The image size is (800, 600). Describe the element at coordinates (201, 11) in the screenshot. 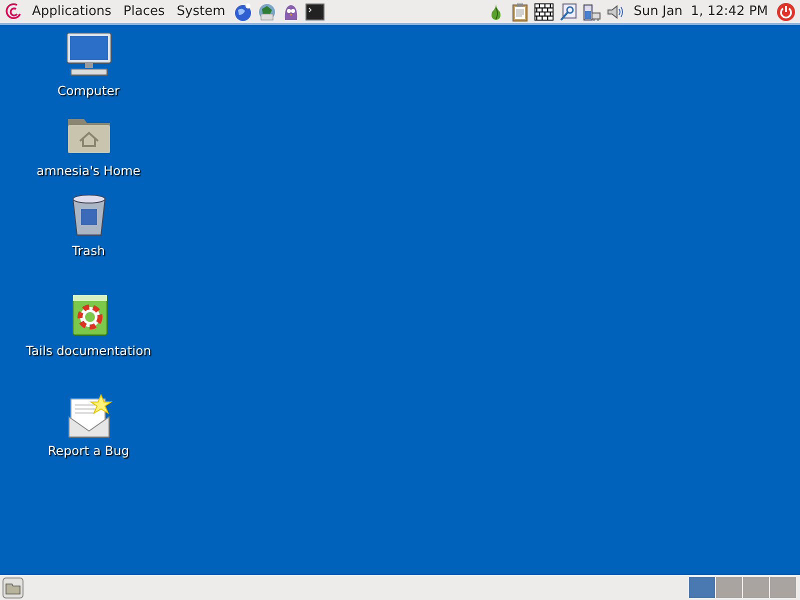

I see `menu-item: System` at that location.